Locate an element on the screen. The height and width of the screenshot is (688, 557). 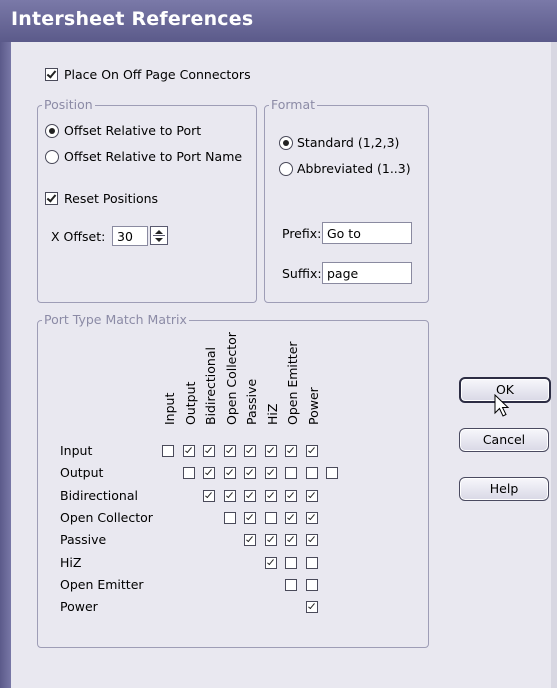
matrix-legend: Port Type Match Matrix is located at coordinates (115, 319).